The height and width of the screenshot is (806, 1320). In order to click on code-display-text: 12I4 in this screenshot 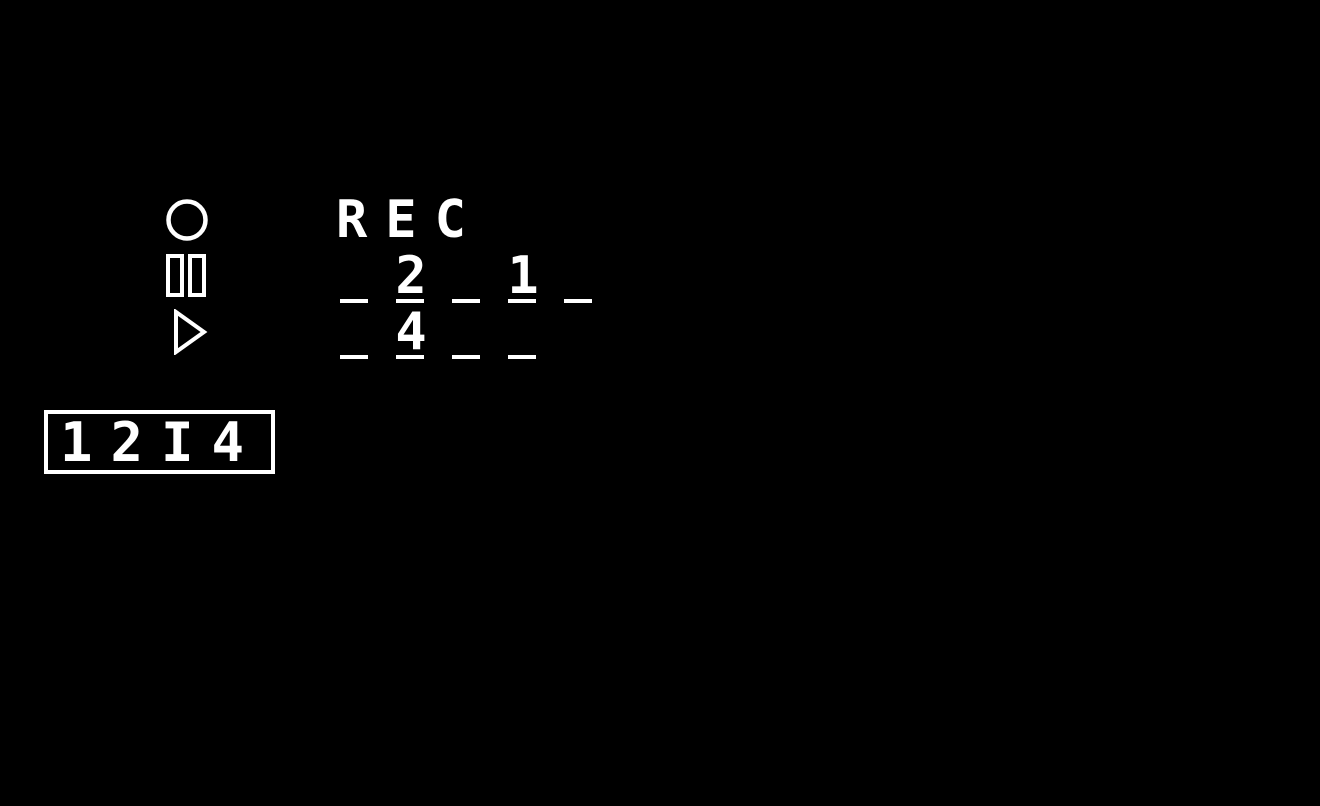, I will do `click(161, 442)`.